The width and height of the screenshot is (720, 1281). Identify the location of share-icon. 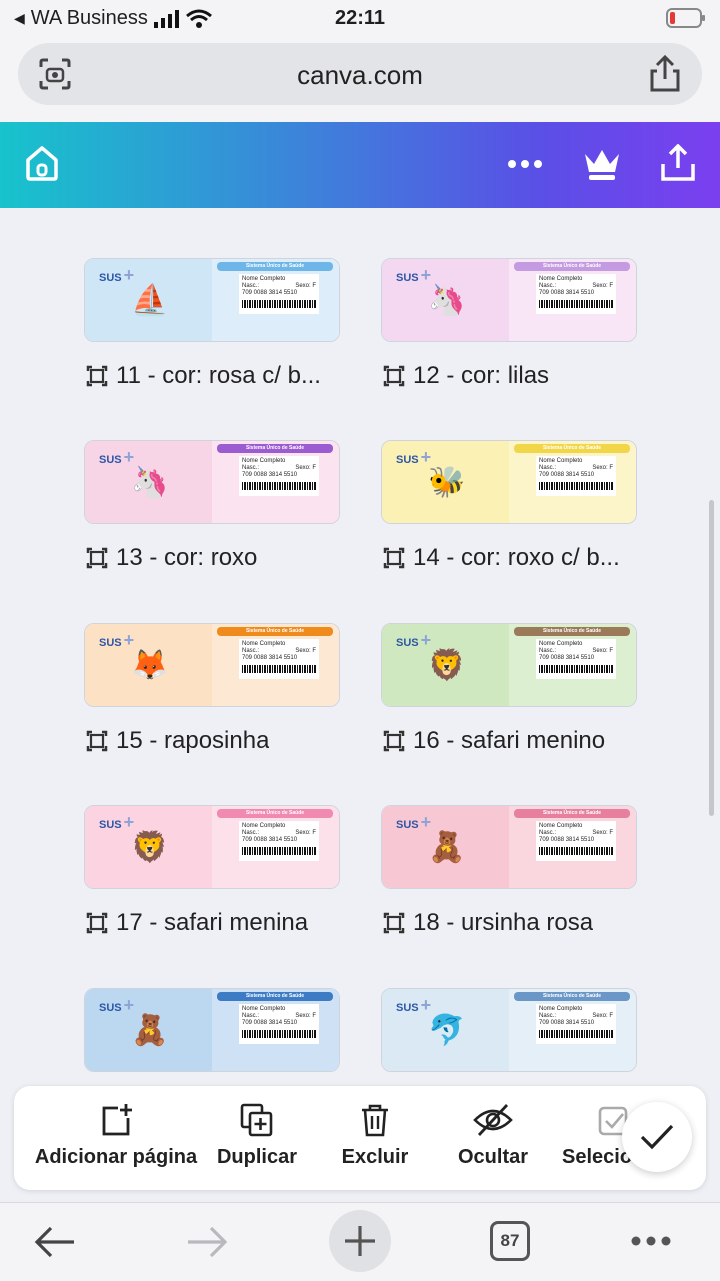
(665, 74).